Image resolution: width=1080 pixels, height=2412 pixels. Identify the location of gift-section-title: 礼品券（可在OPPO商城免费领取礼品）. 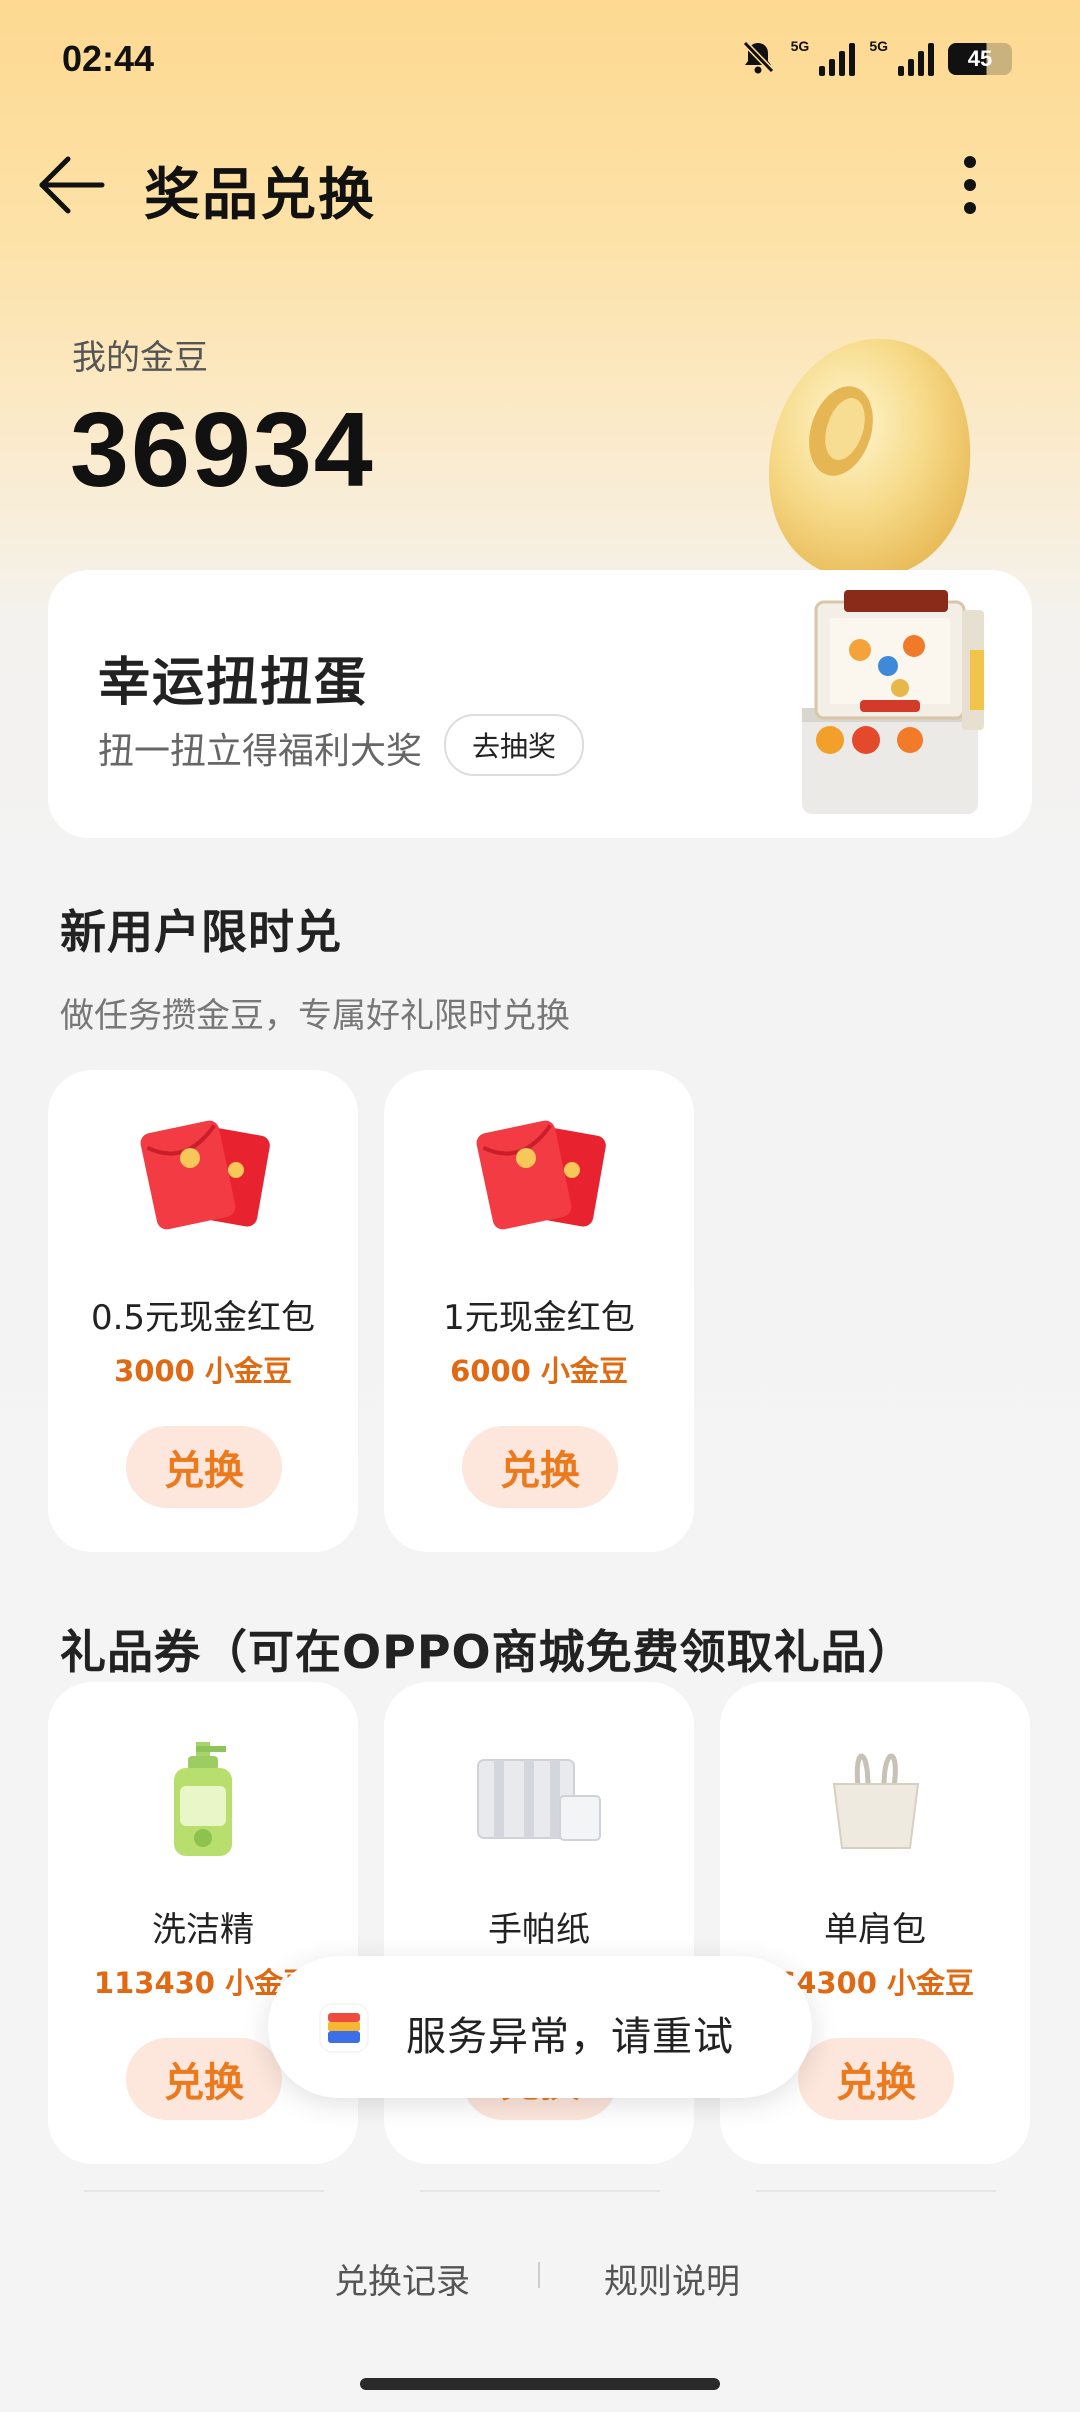
(487, 1652).